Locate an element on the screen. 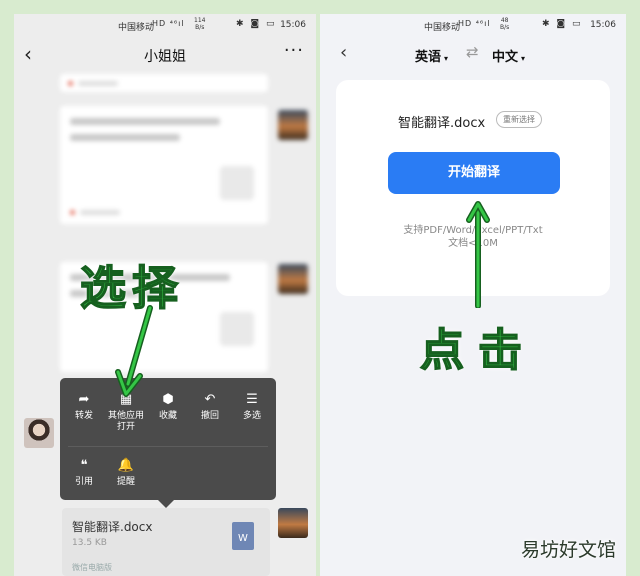 The height and width of the screenshot is (576, 640). network-speed: 114 B/s is located at coordinates (199, 24).